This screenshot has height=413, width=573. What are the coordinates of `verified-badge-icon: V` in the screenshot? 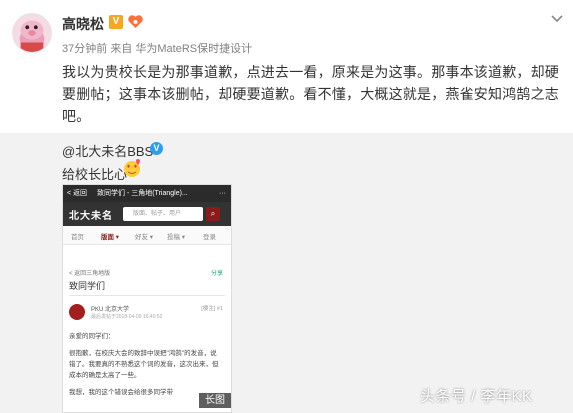 It's located at (116, 22).